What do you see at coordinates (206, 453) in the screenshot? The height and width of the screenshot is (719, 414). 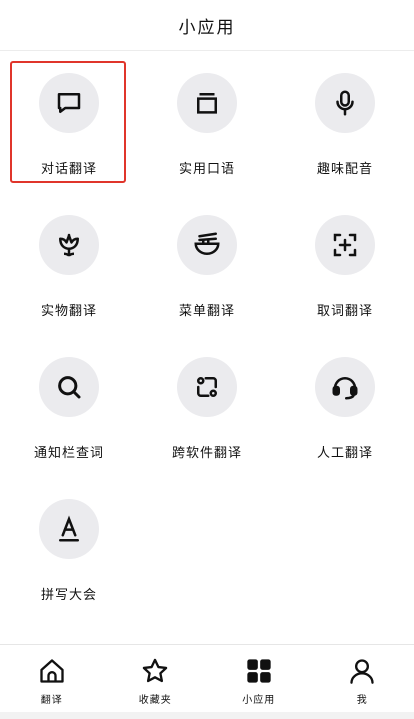 I see `tile-label: 跨软件翻译` at bounding box center [206, 453].